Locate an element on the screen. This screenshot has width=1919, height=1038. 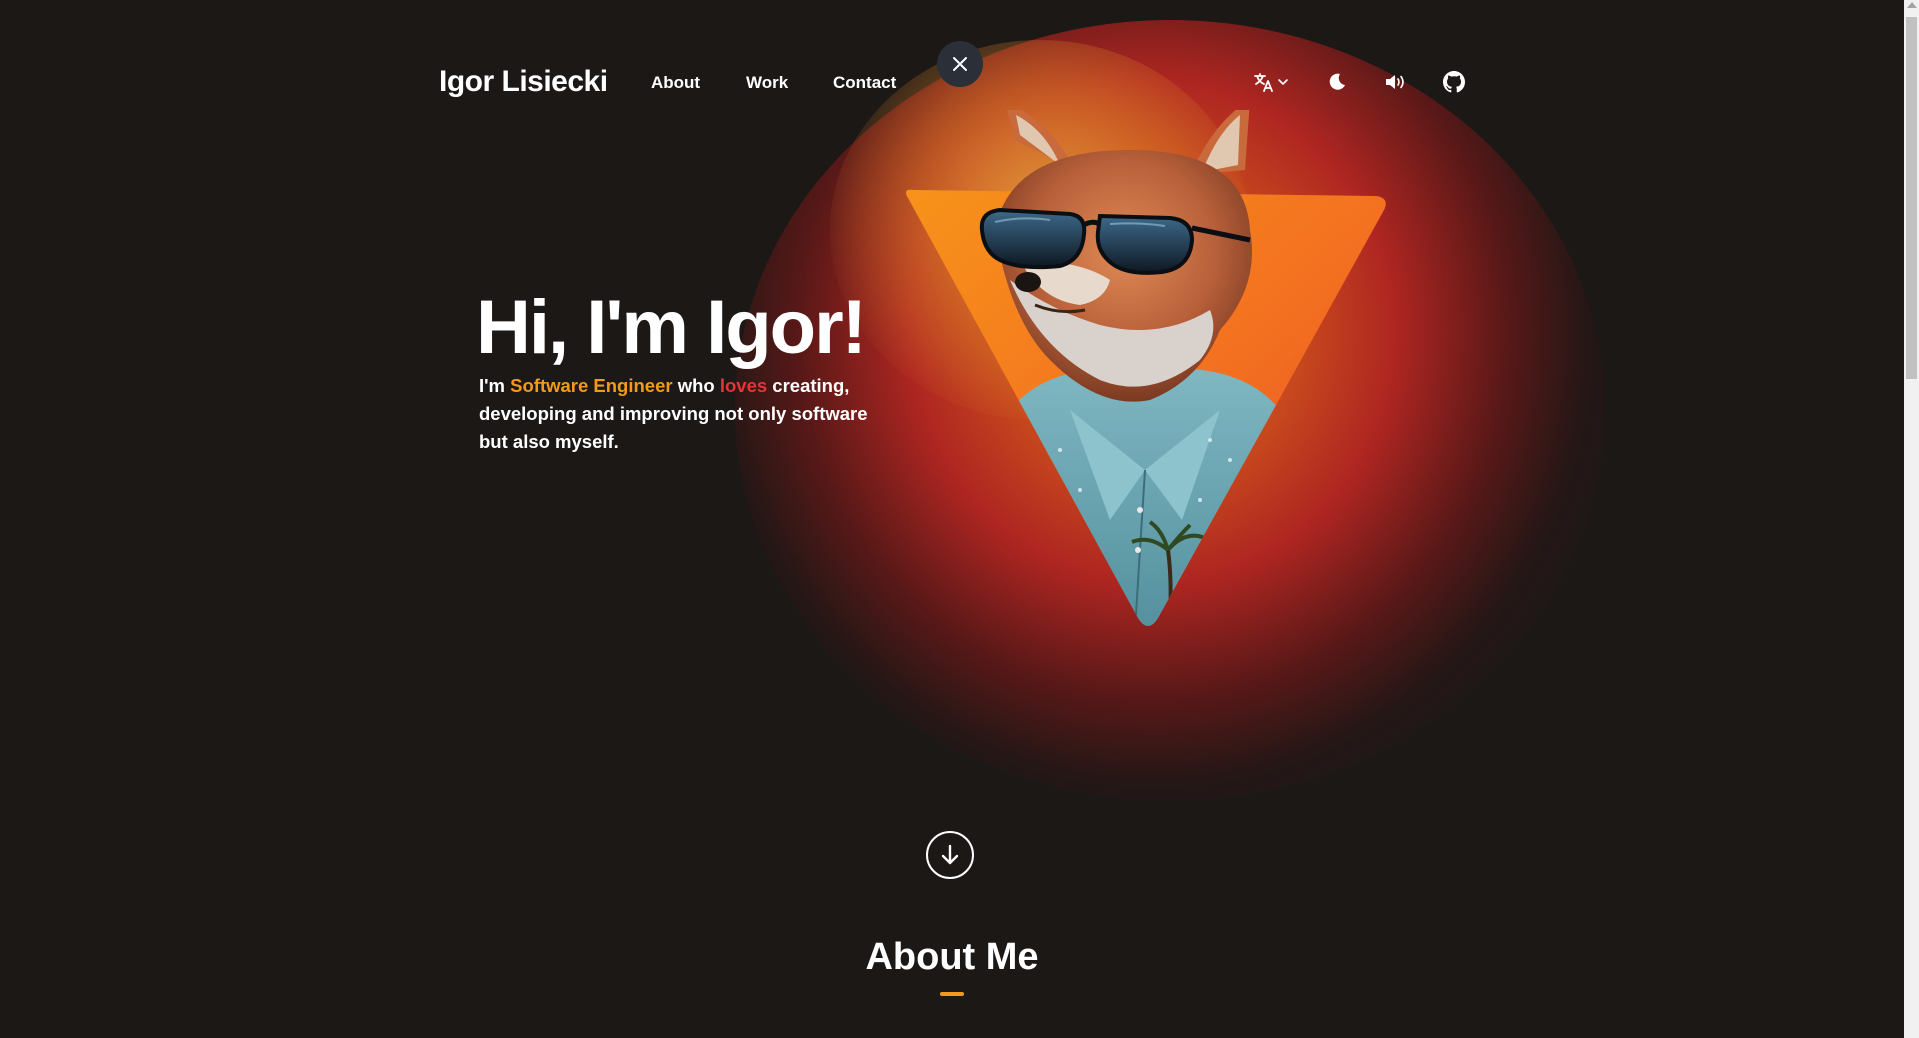
hero-title: Hi, I'm Igor! is located at coordinates (671, 327).